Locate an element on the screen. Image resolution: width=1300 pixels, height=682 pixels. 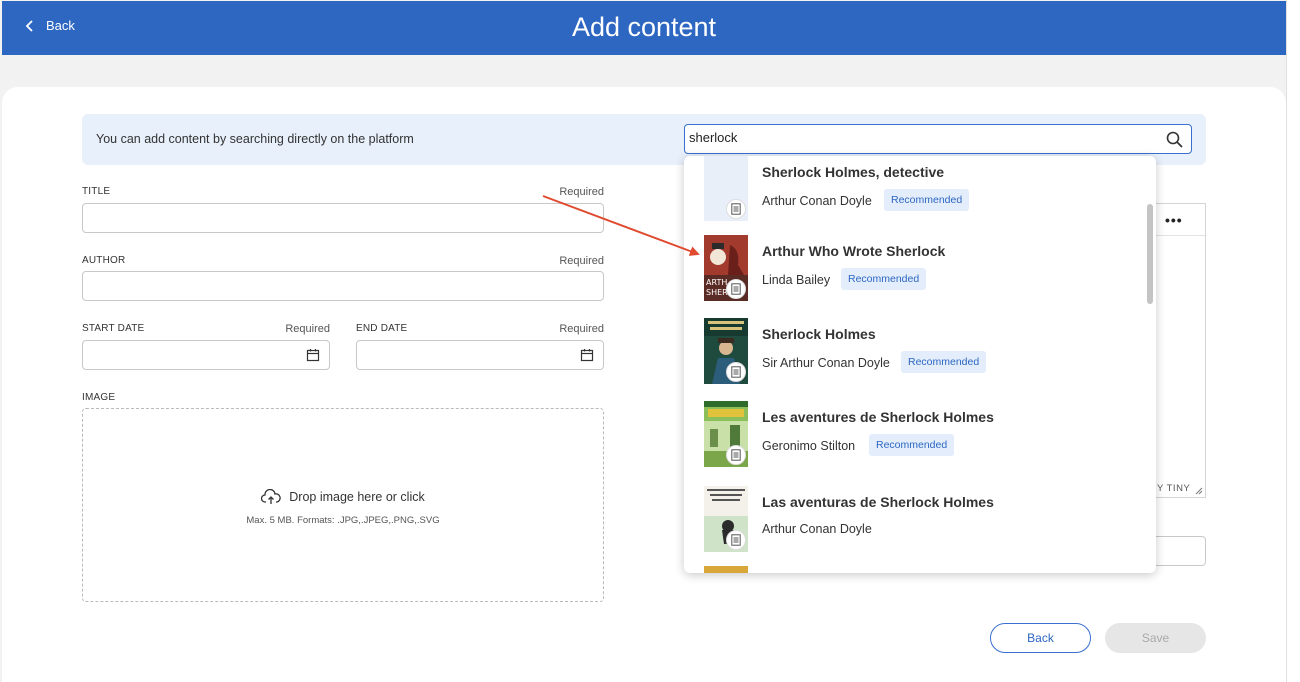
top-bar: Back Add content is located at coordinates (644, 28).